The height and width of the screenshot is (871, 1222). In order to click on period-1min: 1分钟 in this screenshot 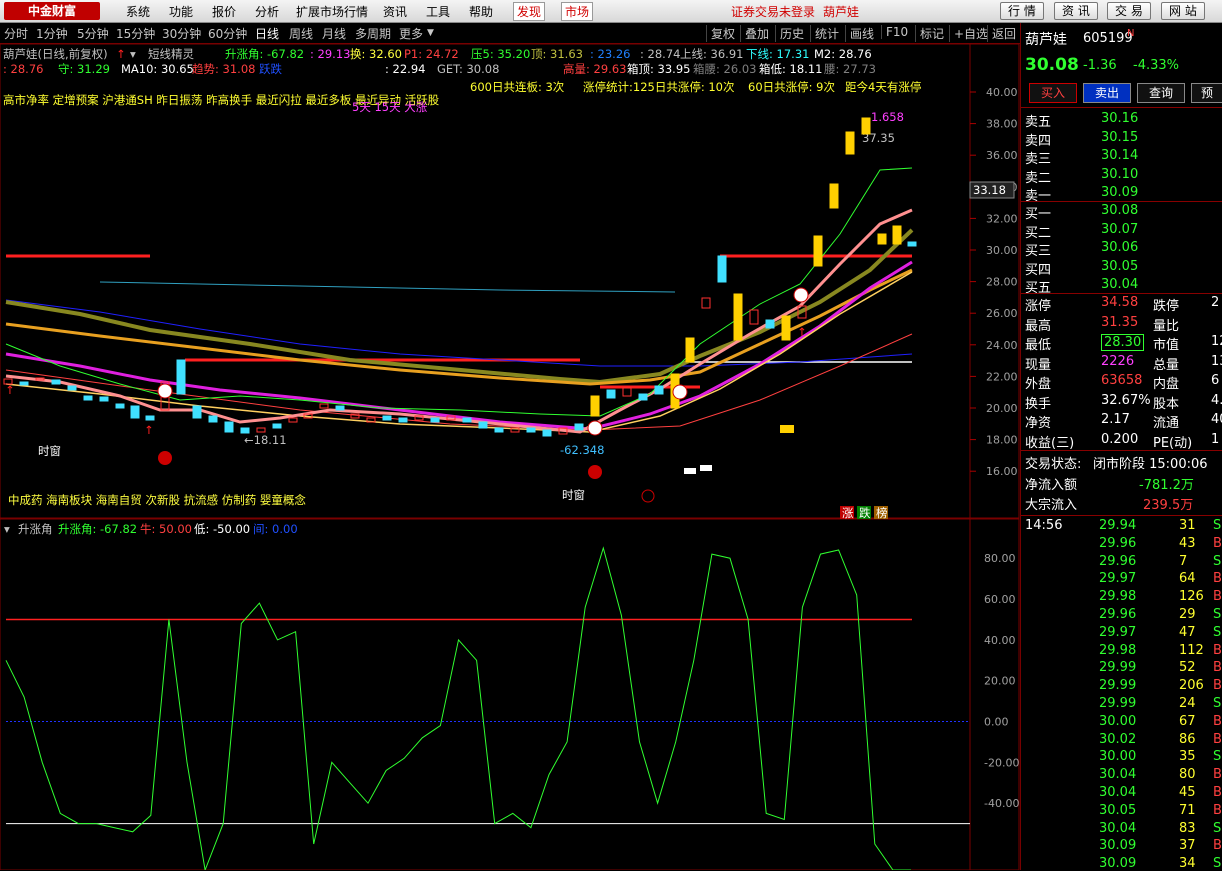, I will do `click(52, 33)`.